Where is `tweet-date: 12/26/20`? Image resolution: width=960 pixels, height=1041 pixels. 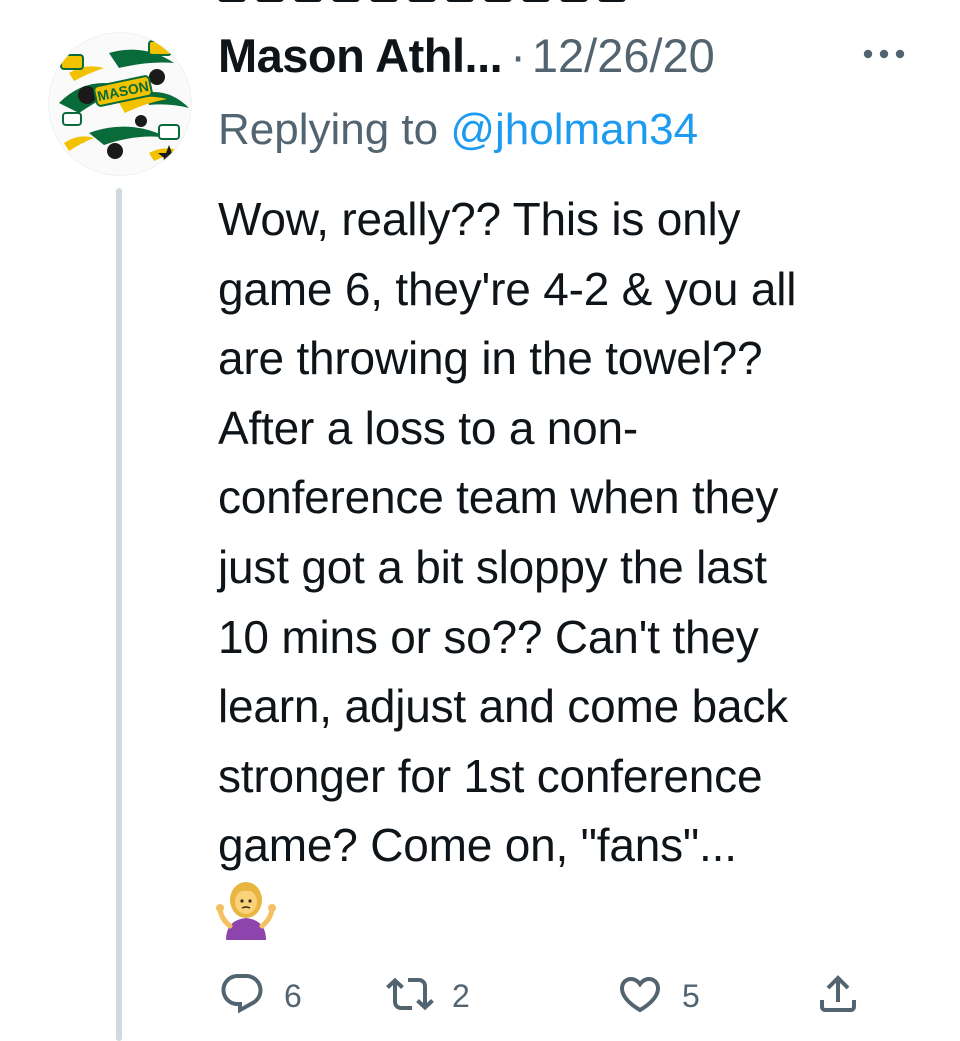
tweet-date: 12/26/20 is located at coordinates (623, 56).